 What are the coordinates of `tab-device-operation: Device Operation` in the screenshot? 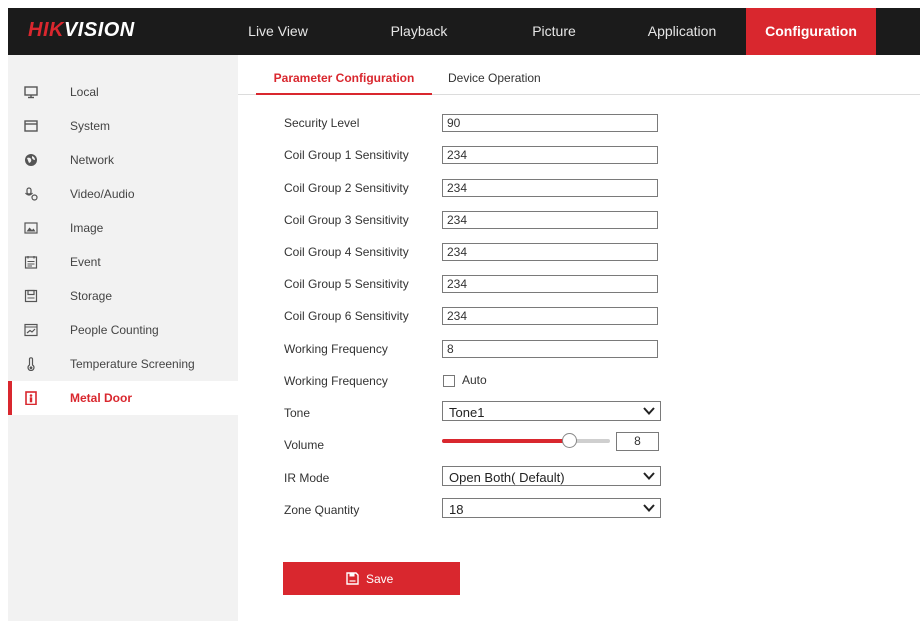 It's located at (494, 83).